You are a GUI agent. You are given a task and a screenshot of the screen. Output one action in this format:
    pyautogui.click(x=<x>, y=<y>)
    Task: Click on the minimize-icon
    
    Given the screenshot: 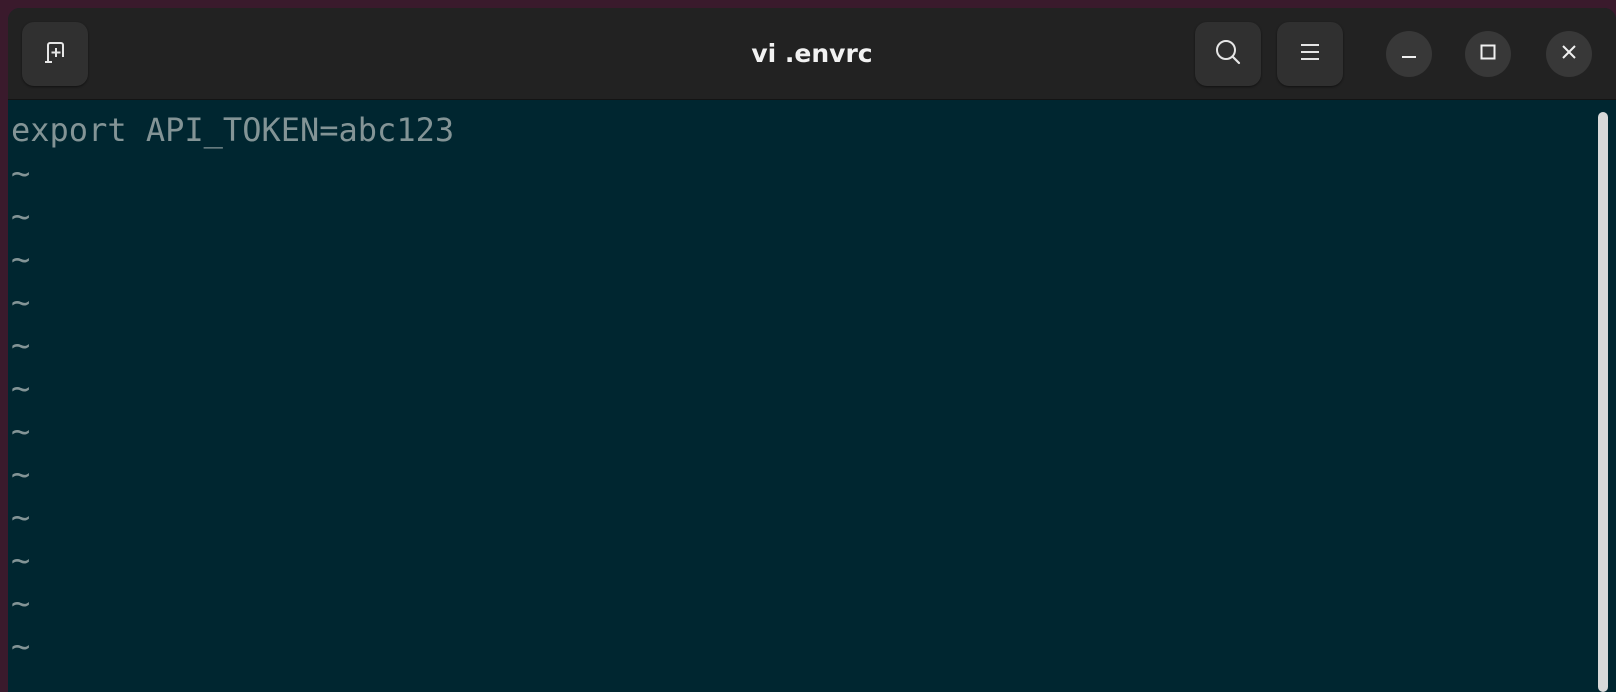 What is the action you would take?
    pyautogui.click(x=1409, y=54)
    